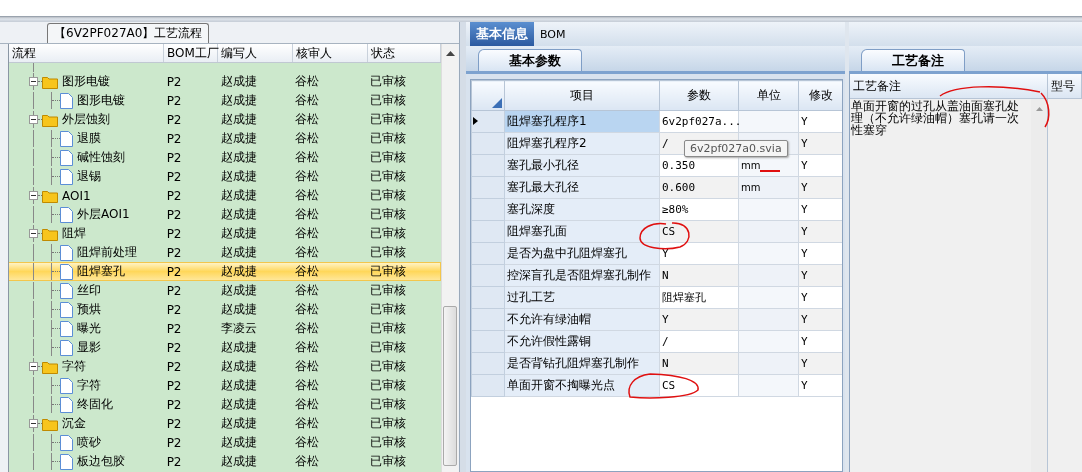 This screenshot has height=472, width=1082. Describe the element at coordinates (89, 290) in the screenshot. I see `node-label: 丝印` at that location.